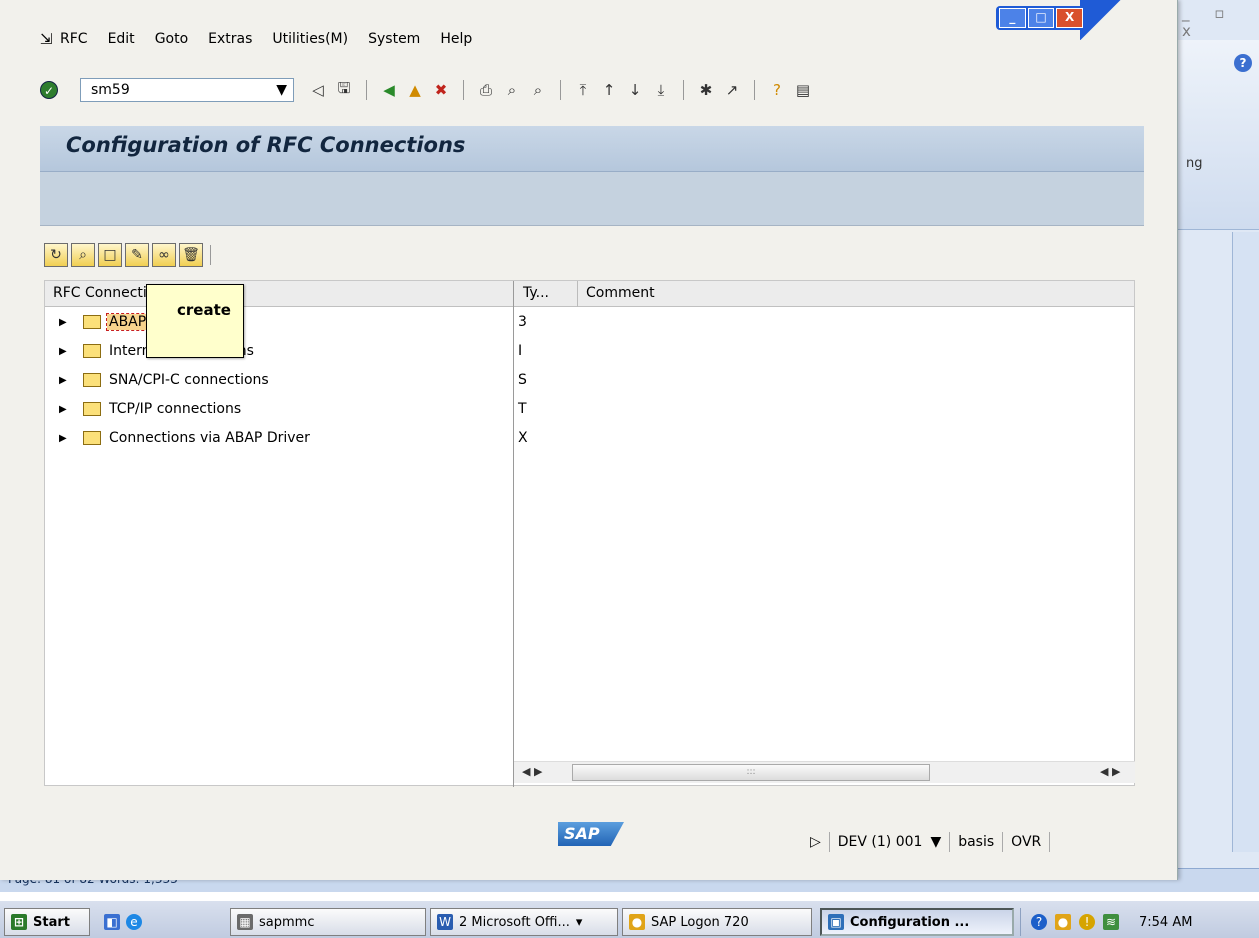 The height and width of the screenshot is (938, 1259). I want to click on word-window-controls: _ ▫ x, so click(1215, 22).